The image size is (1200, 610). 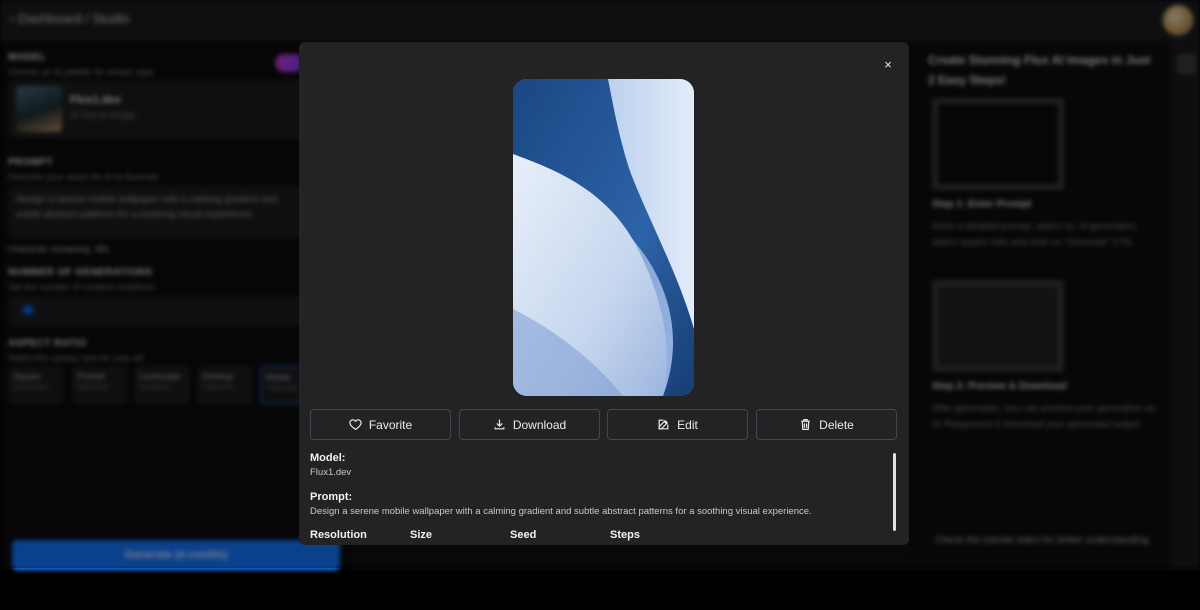 What do you see at coordinates (328, 458) in the screenshot?
I see `model-label: Model:` at bounding box center [328, 458].